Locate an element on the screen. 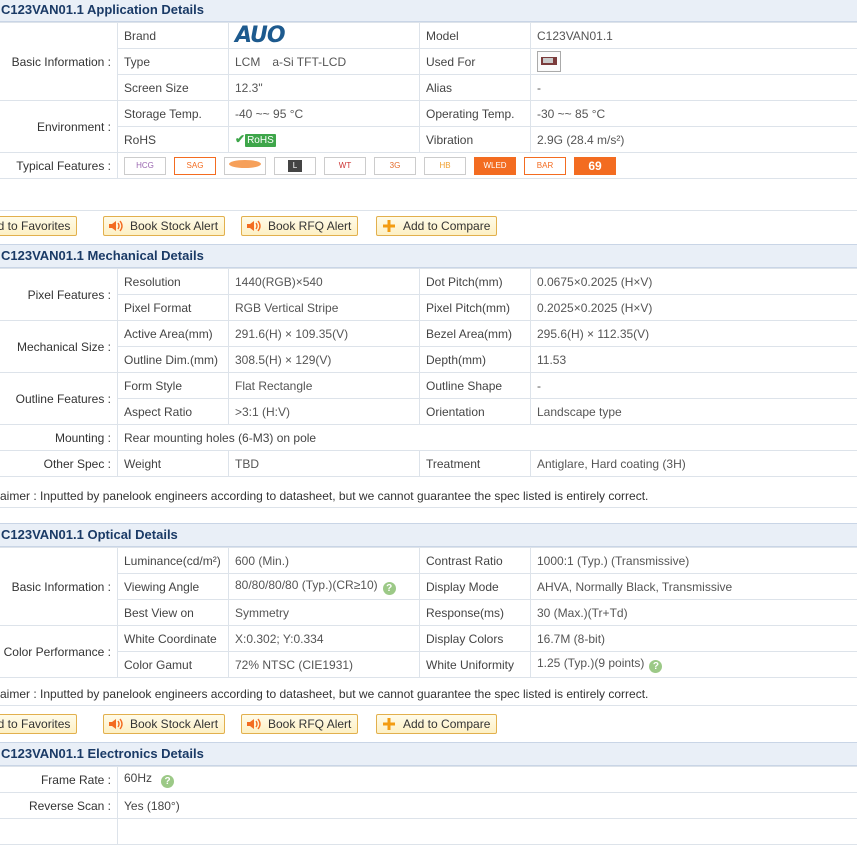  weight-label: Weight is located at coordinates (173, 464).